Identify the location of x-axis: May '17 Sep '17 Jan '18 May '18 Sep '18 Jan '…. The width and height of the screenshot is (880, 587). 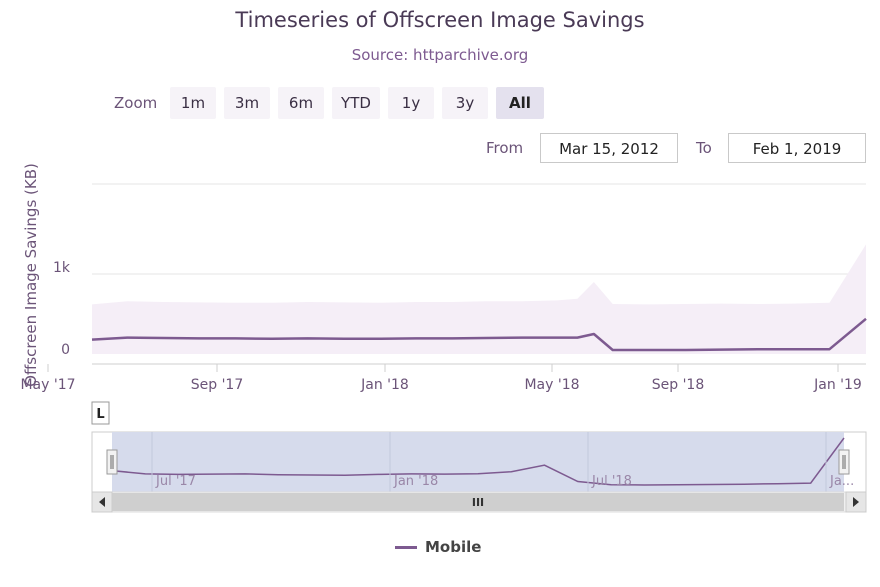
(441, 378).